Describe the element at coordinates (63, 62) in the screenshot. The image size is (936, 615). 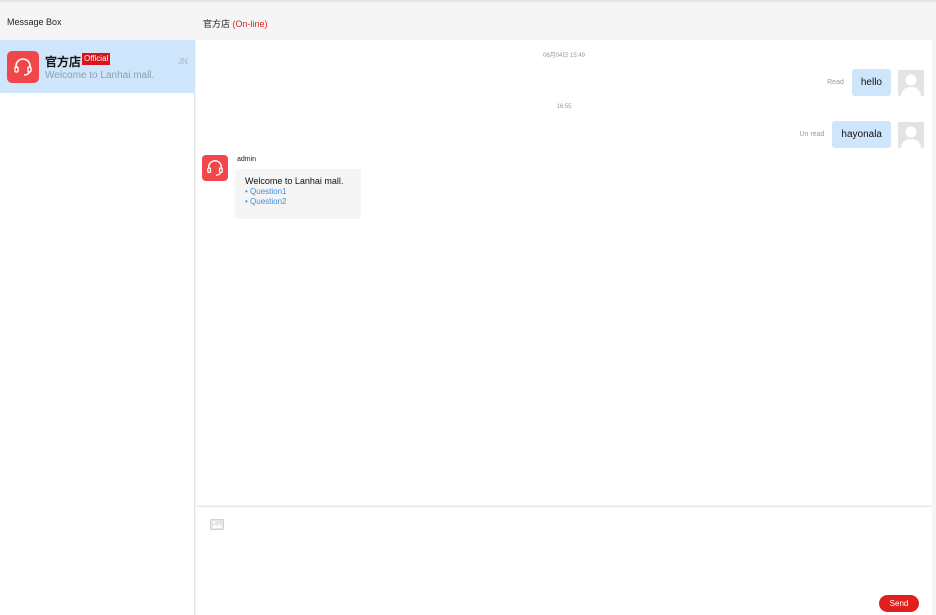
I see `conversation-name: 官方店` at that location.